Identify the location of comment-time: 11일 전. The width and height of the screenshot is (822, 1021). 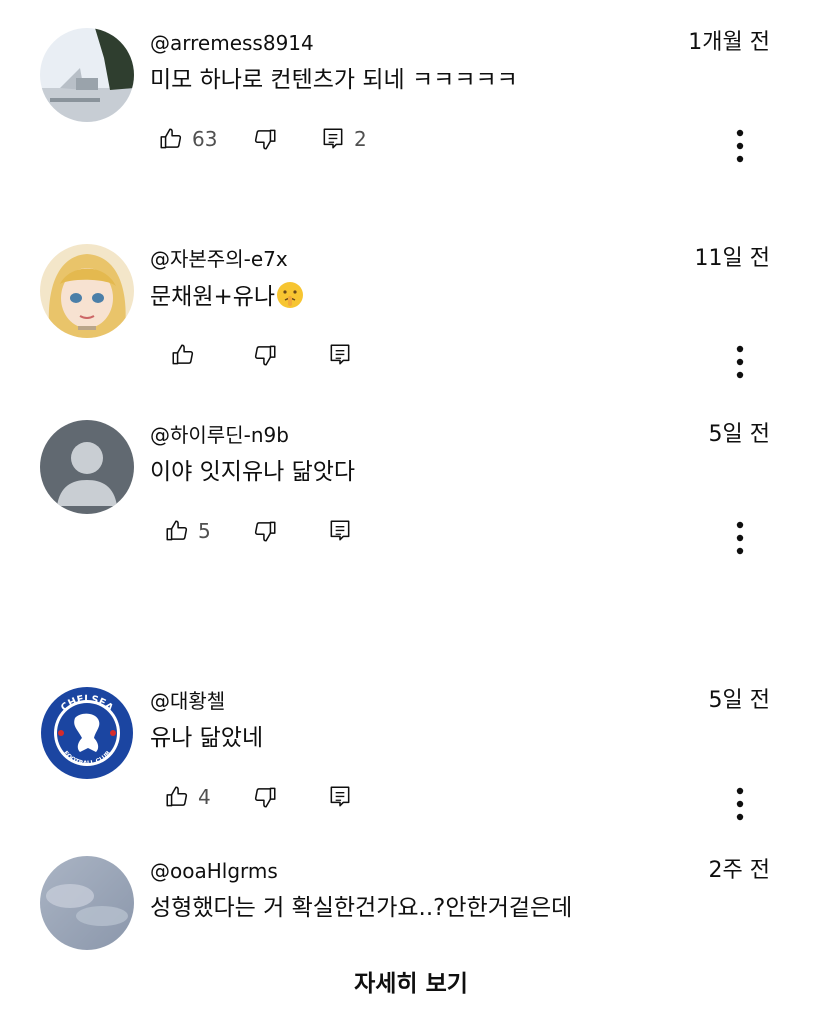
(732, 259).